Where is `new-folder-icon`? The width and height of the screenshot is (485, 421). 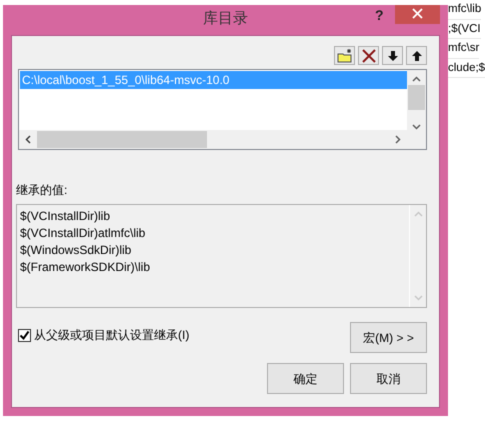
new-folder-icon is located at coordinates (344, 56).